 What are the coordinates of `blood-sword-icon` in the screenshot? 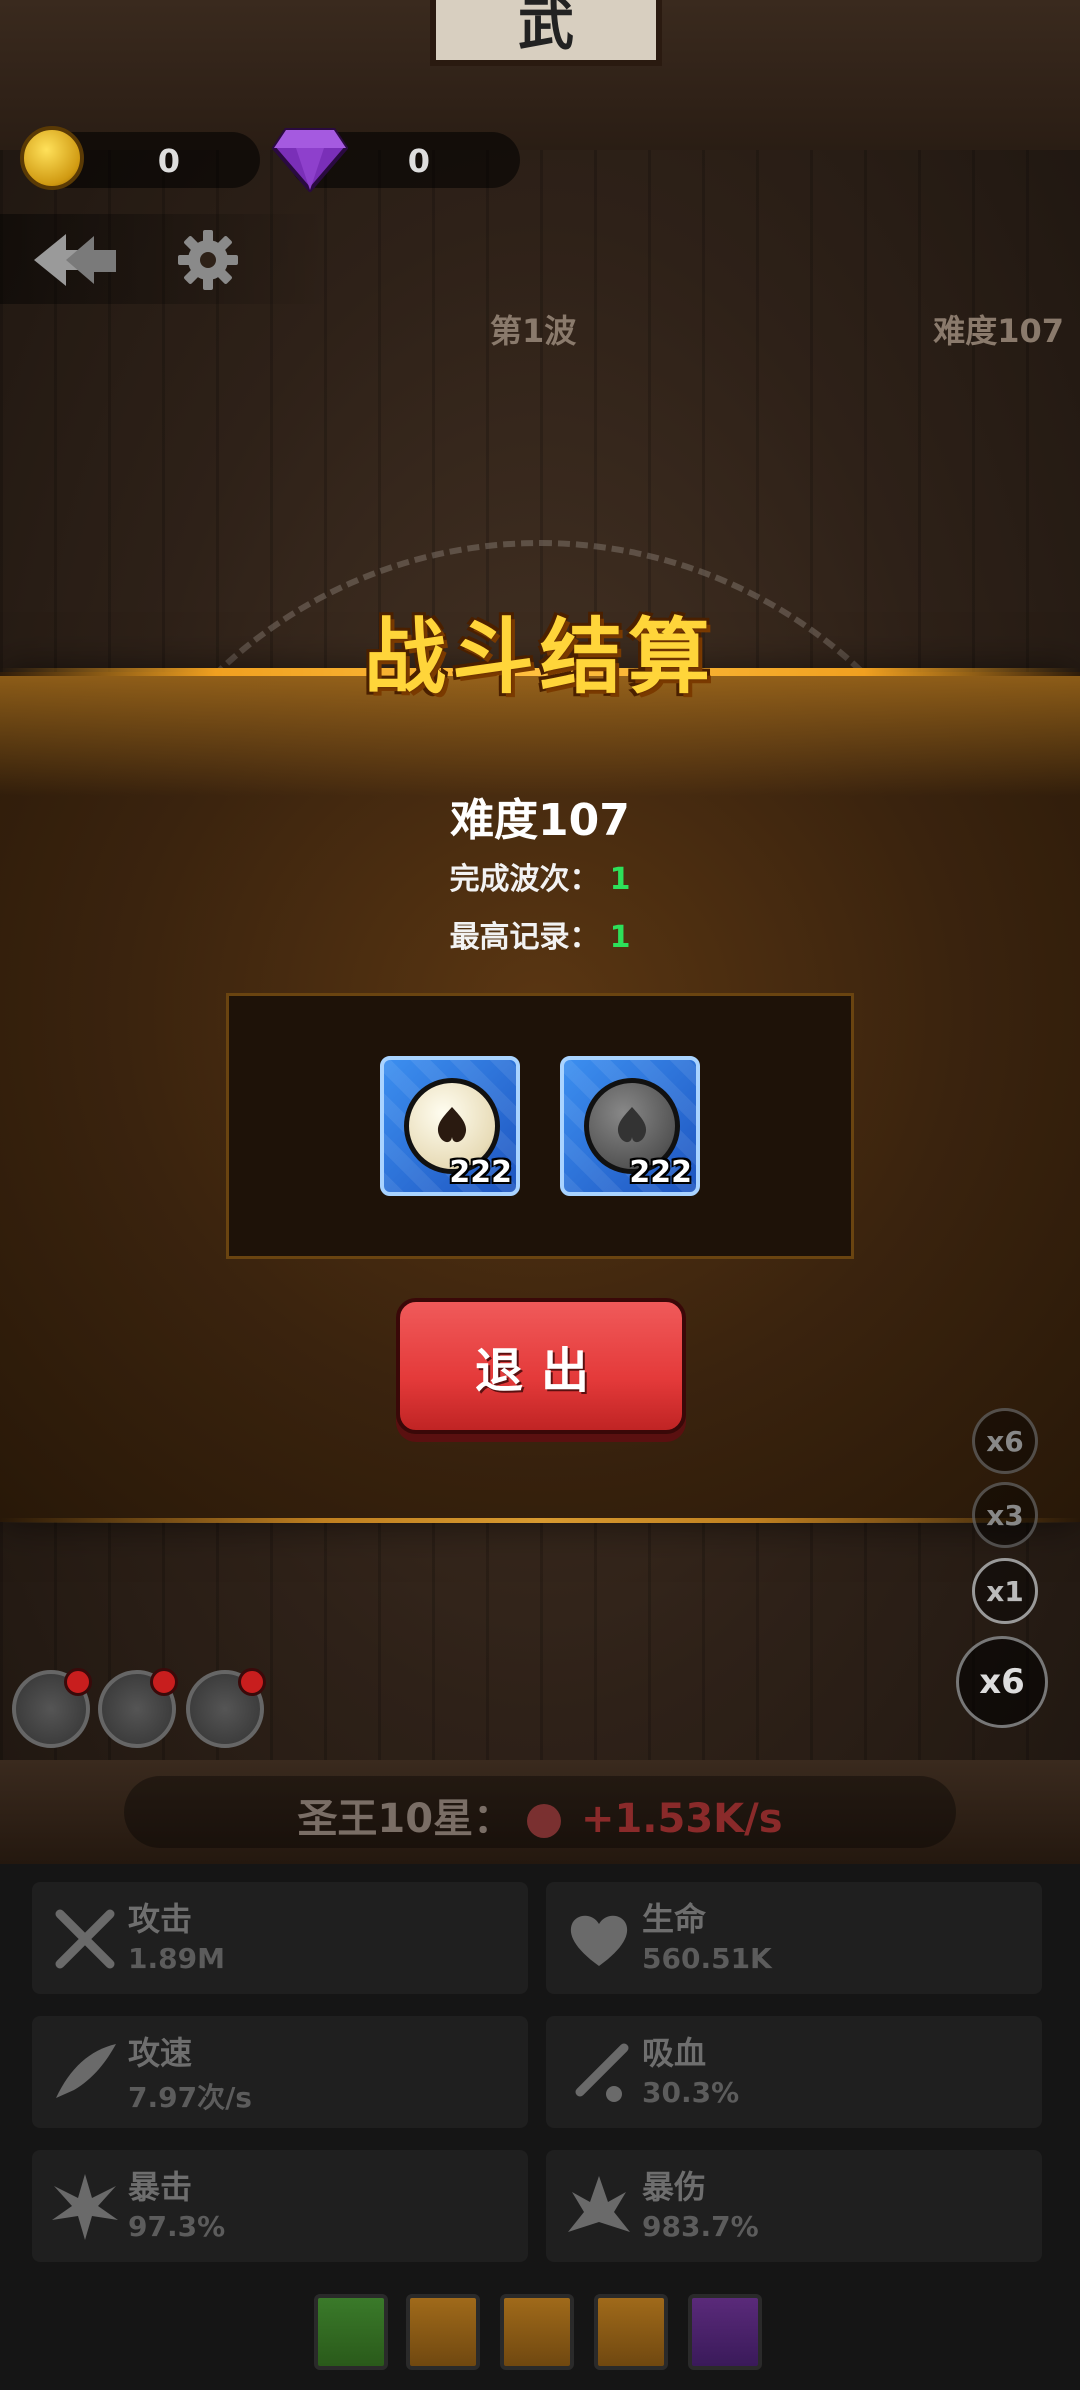 It's located at (602, 2072).